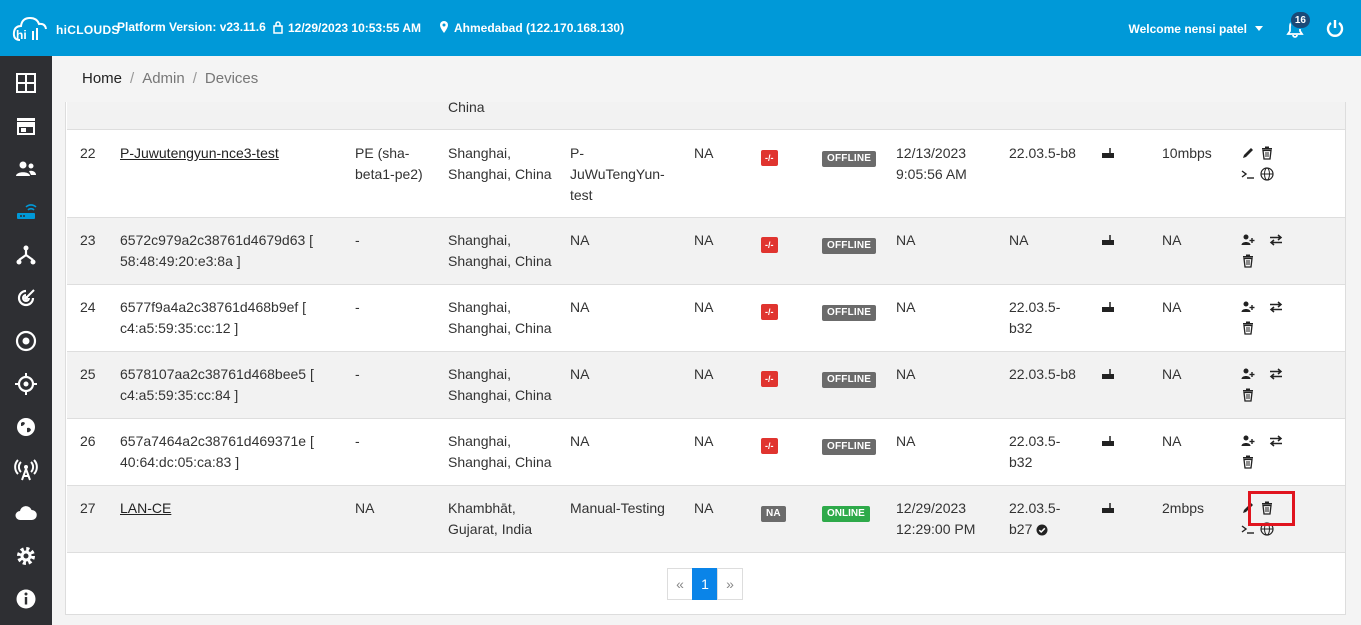 This screenshot has width=1361, height=625. I want to click on last-seen-date: 12/13/2023, so click(931, 153).